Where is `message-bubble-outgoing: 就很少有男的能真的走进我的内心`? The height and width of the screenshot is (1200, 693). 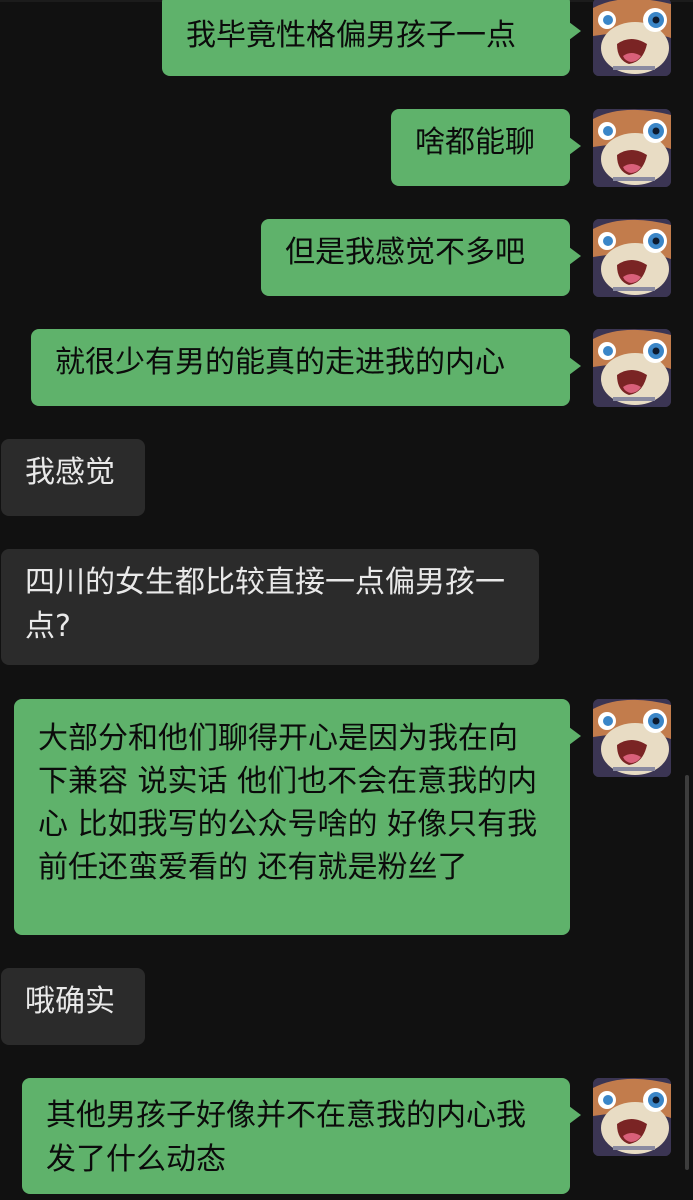 message-bubble-outgoing: 就很少有男的能真的走进我的内心 is located at coordinates (306, 367).